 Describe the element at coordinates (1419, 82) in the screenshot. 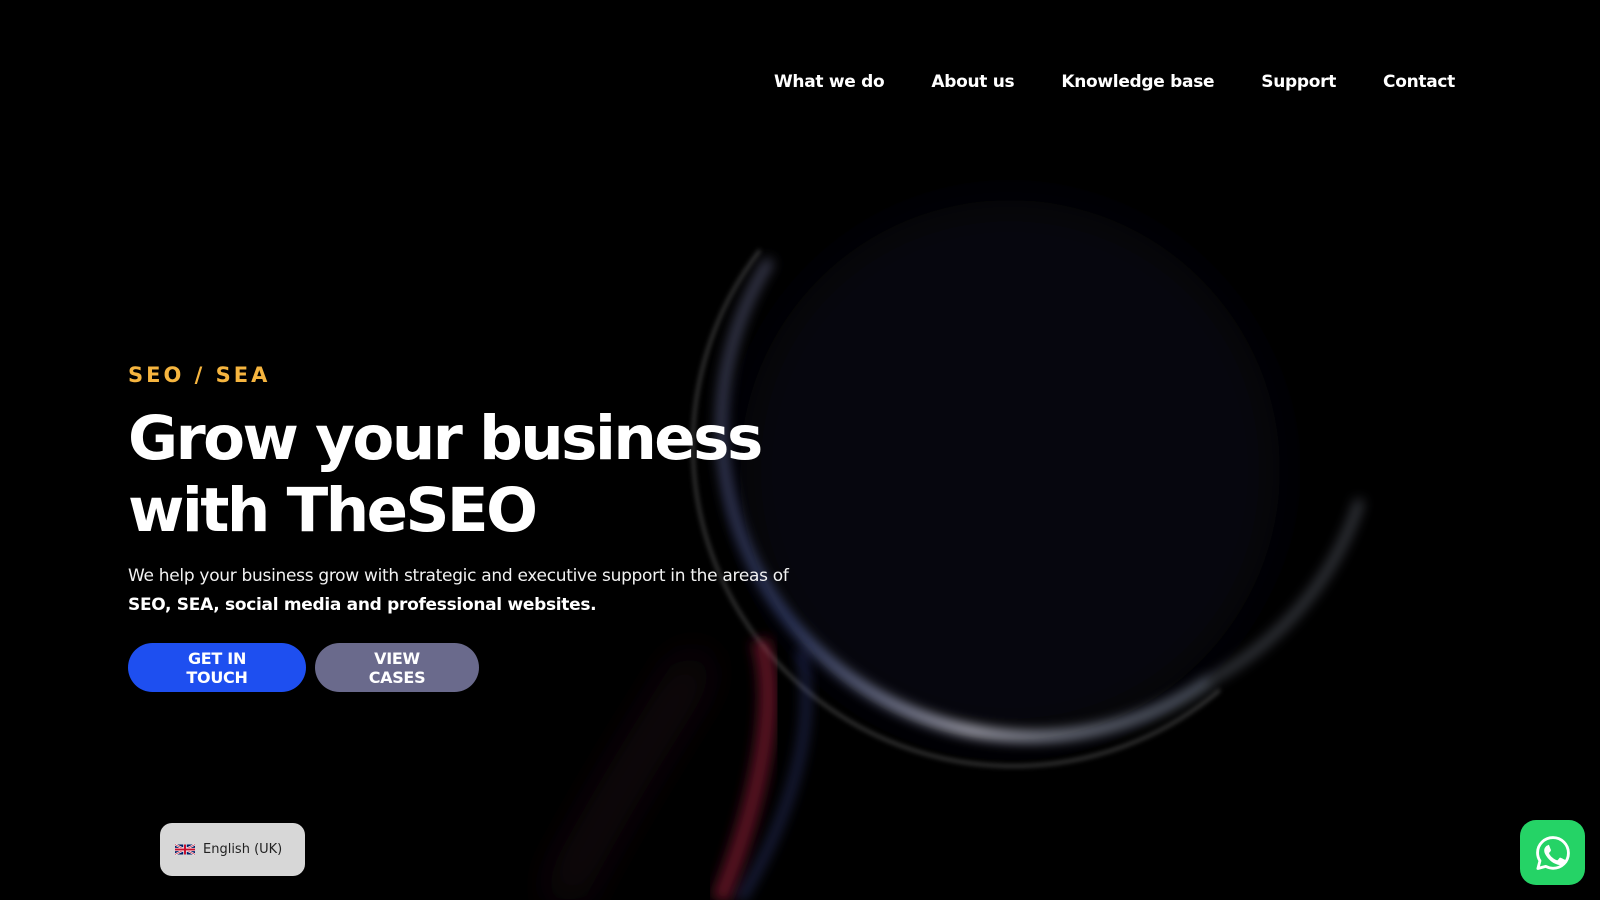

I see `nav-item-contact: Contact` at that location.